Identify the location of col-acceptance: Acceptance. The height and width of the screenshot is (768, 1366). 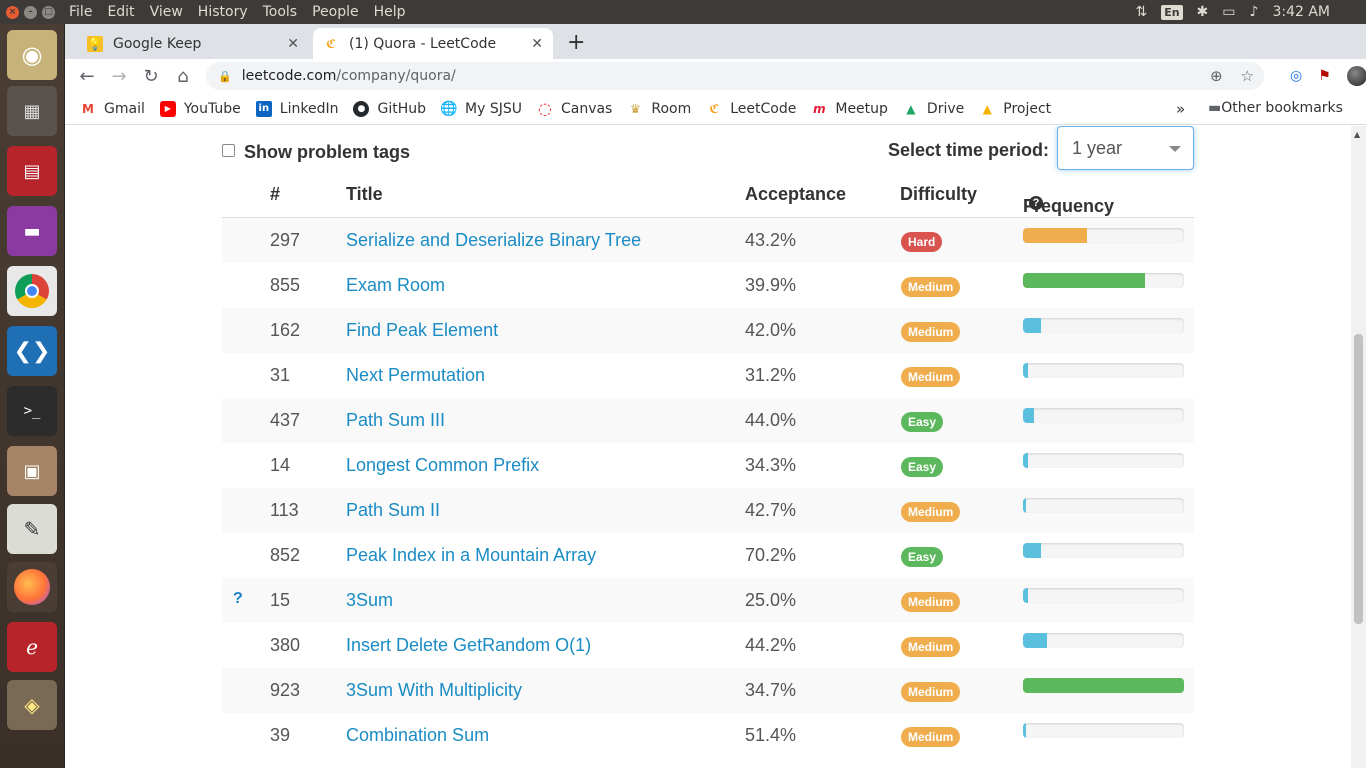
(795, 194).